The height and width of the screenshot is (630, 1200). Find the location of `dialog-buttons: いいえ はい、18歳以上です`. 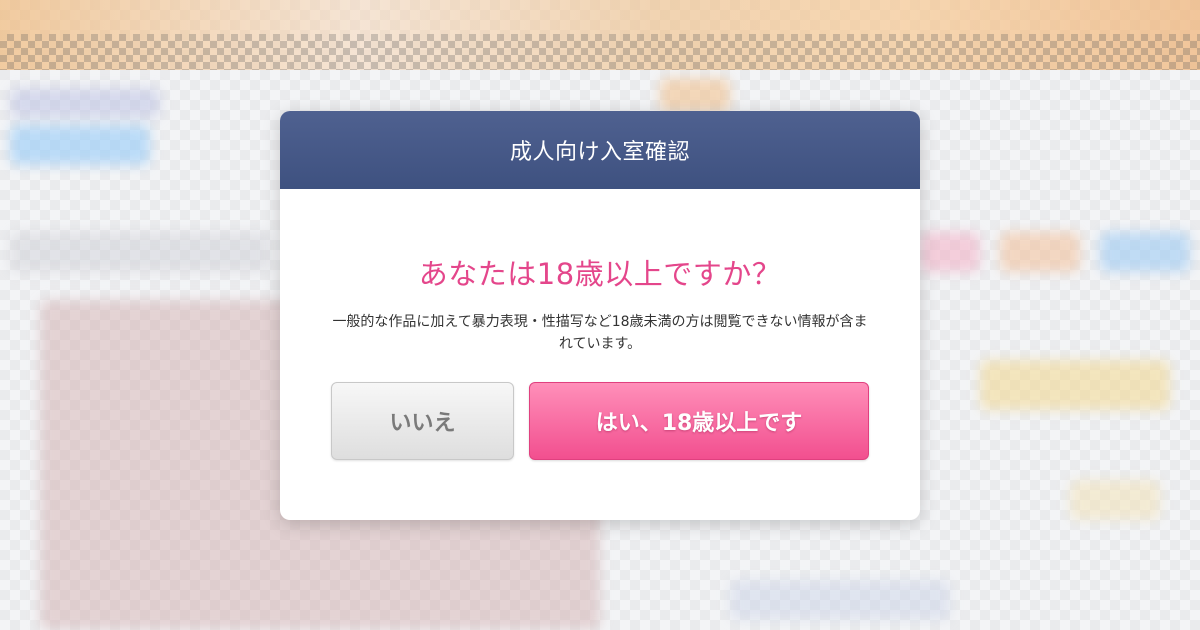

dialog-buttons: いいえ はい、18歳以上です is located at coordinates (600, 421).